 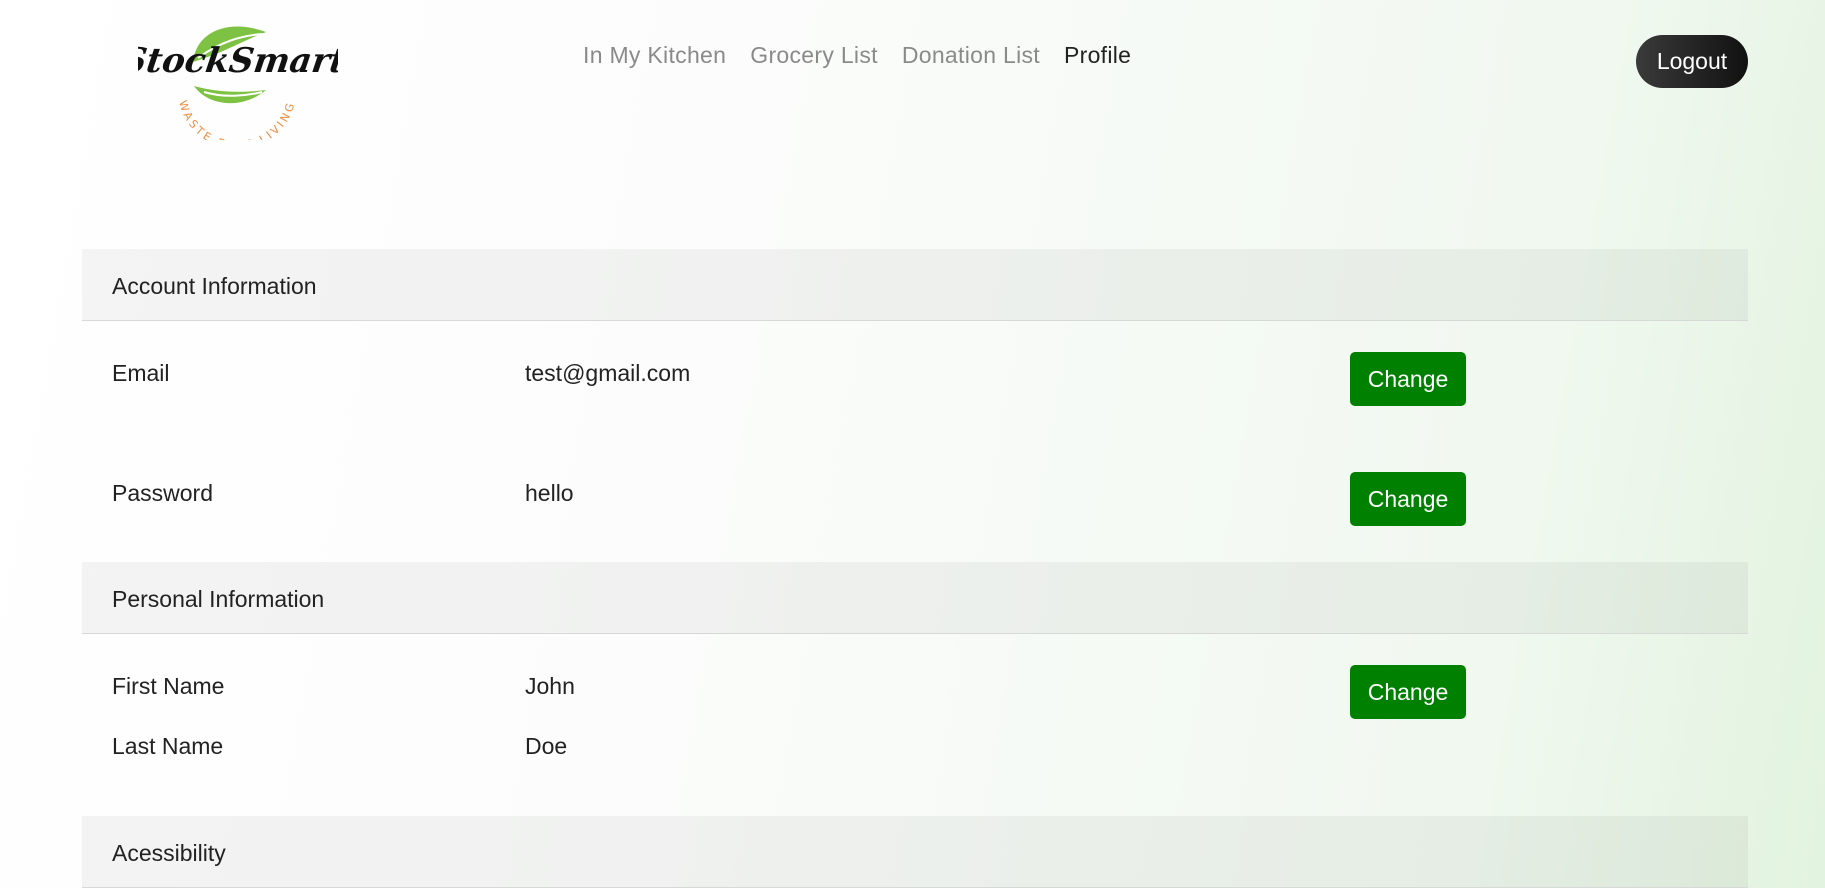 What do you see at coordinates (141, 373) in the screenshot?
I see `email-label: Email` at bounding box center [141, 373].